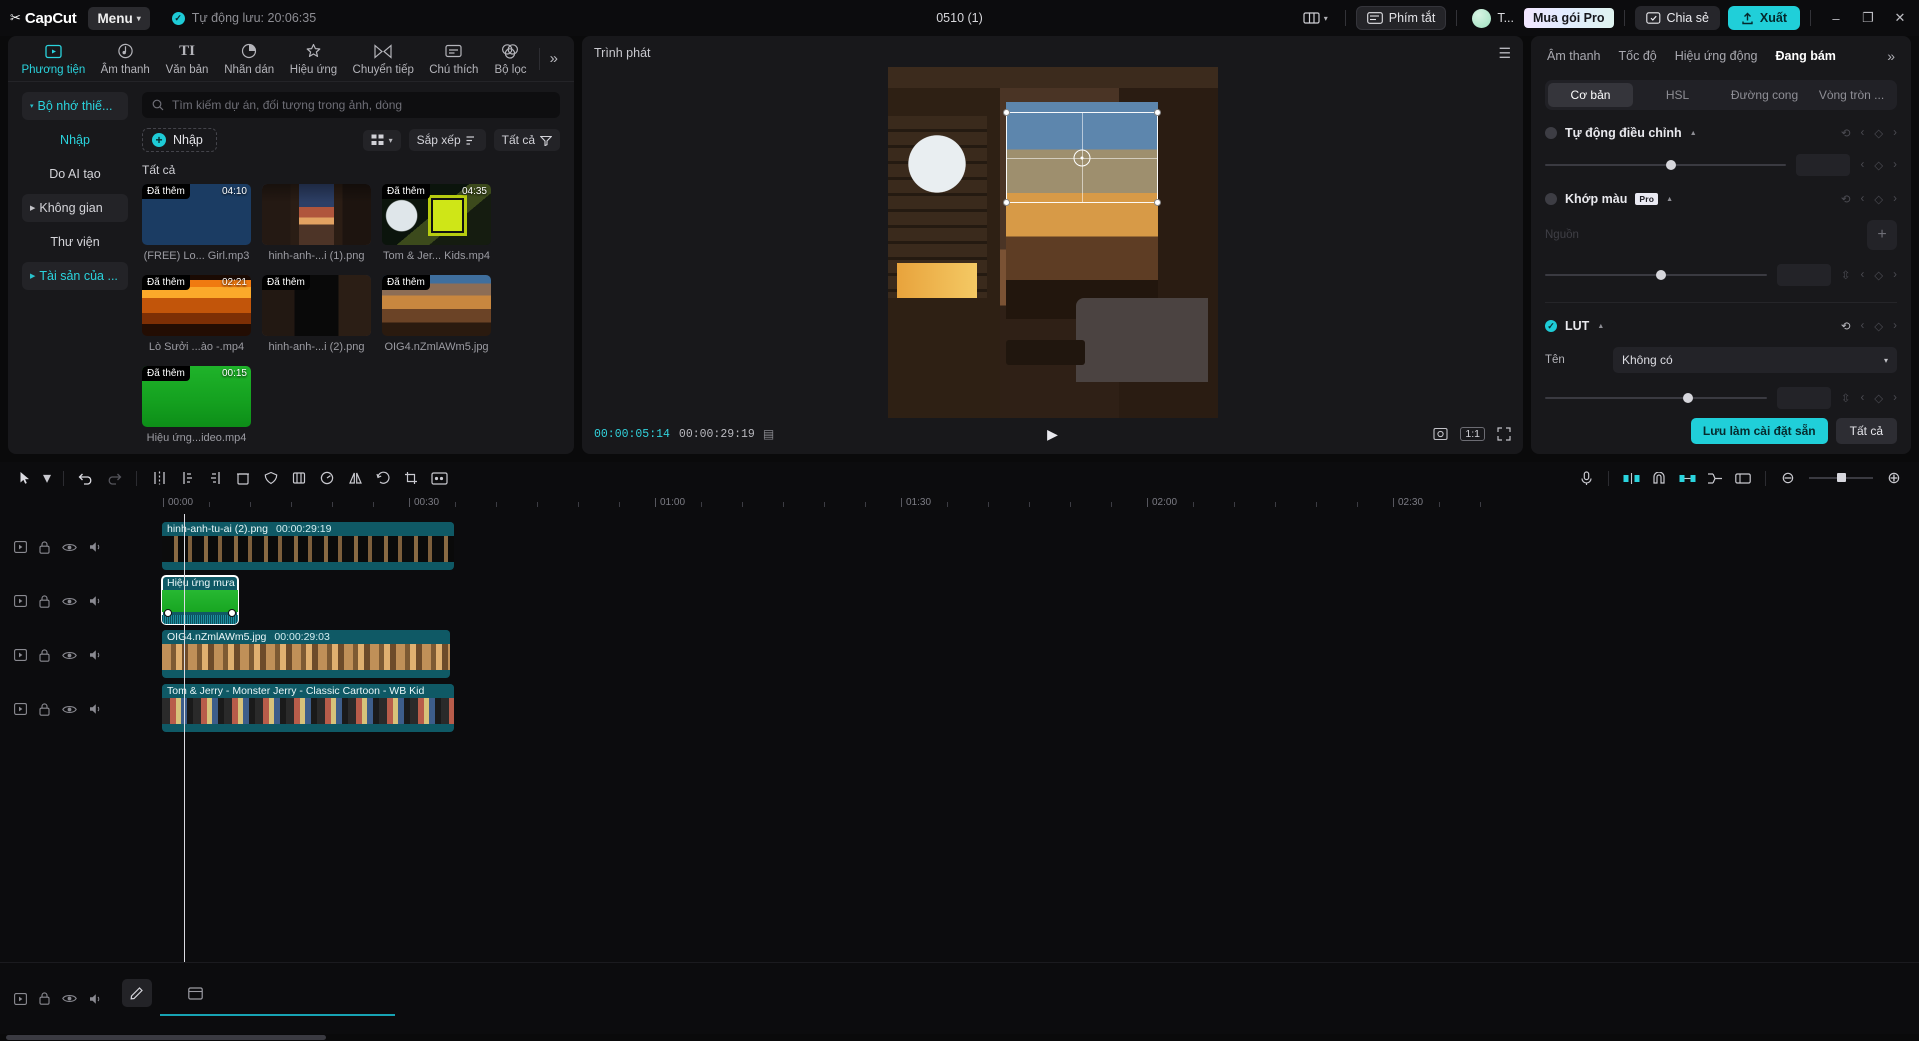 This screenshot has width=1919, height=1041. What do you see at coordinates (1504, 53) in the screenshot?
I see `player-menu-icon: ☰` at bounding box center [1504, 53].